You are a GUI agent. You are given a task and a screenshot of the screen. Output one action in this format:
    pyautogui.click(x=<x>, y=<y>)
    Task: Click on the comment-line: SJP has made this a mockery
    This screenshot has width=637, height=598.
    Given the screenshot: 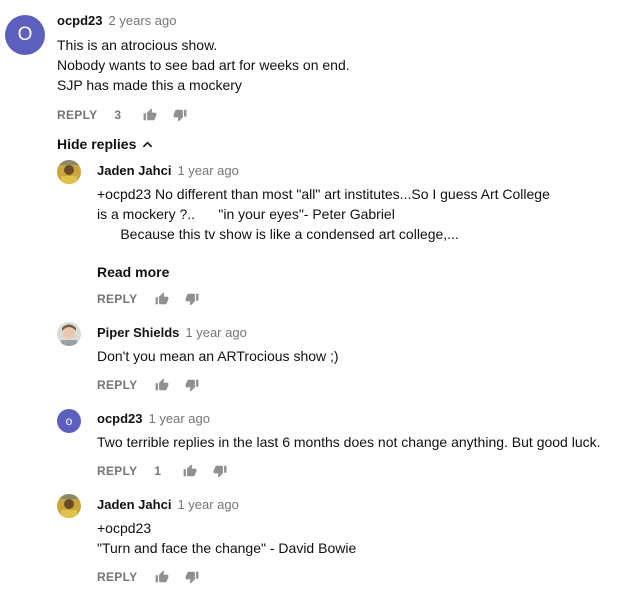 What is the action you would take?
    pyautogui.click(x=149, y=85)
    